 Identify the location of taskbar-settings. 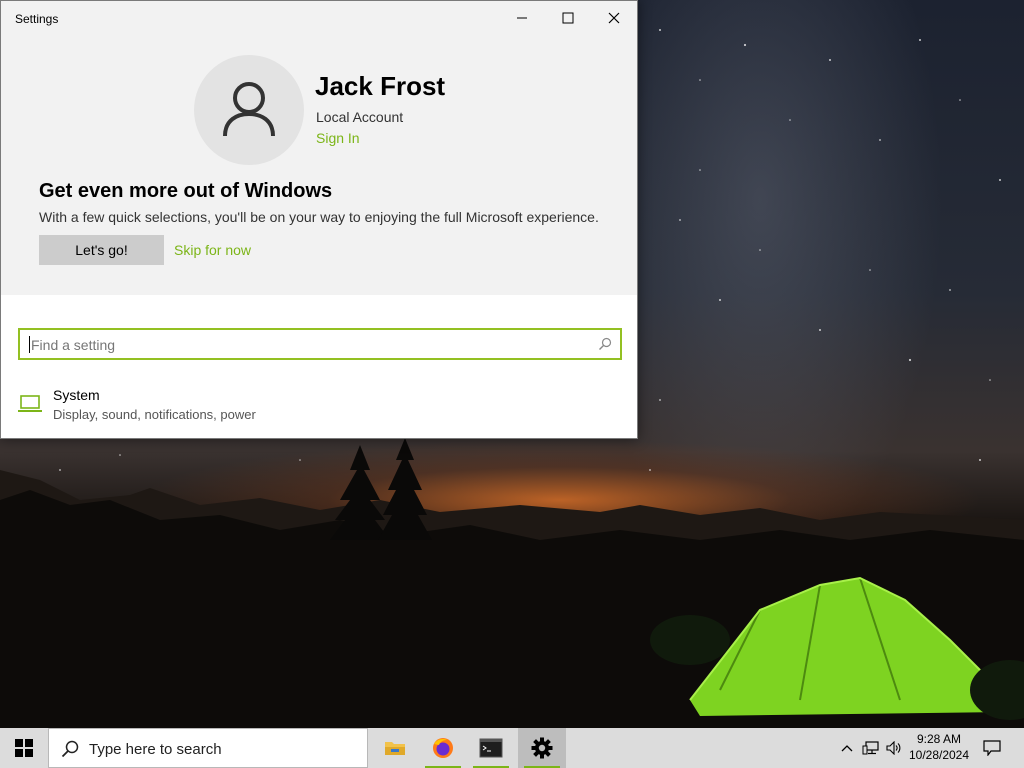
(542, 748).